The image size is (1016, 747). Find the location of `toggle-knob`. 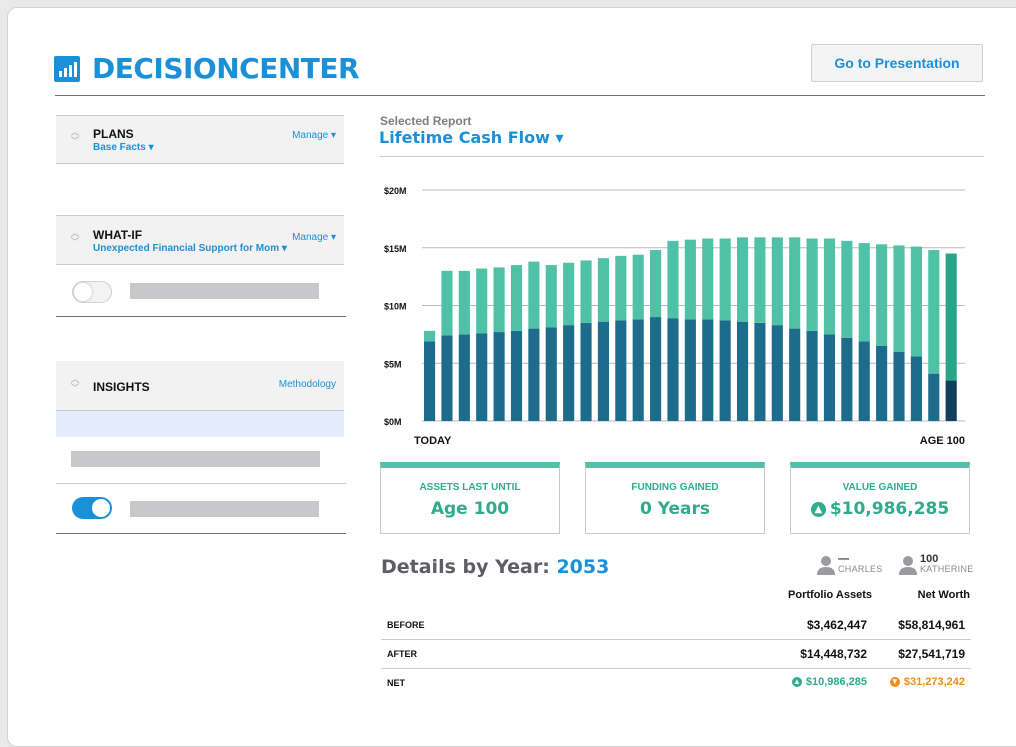

toggle-knob is located at coordinates (83, 292).